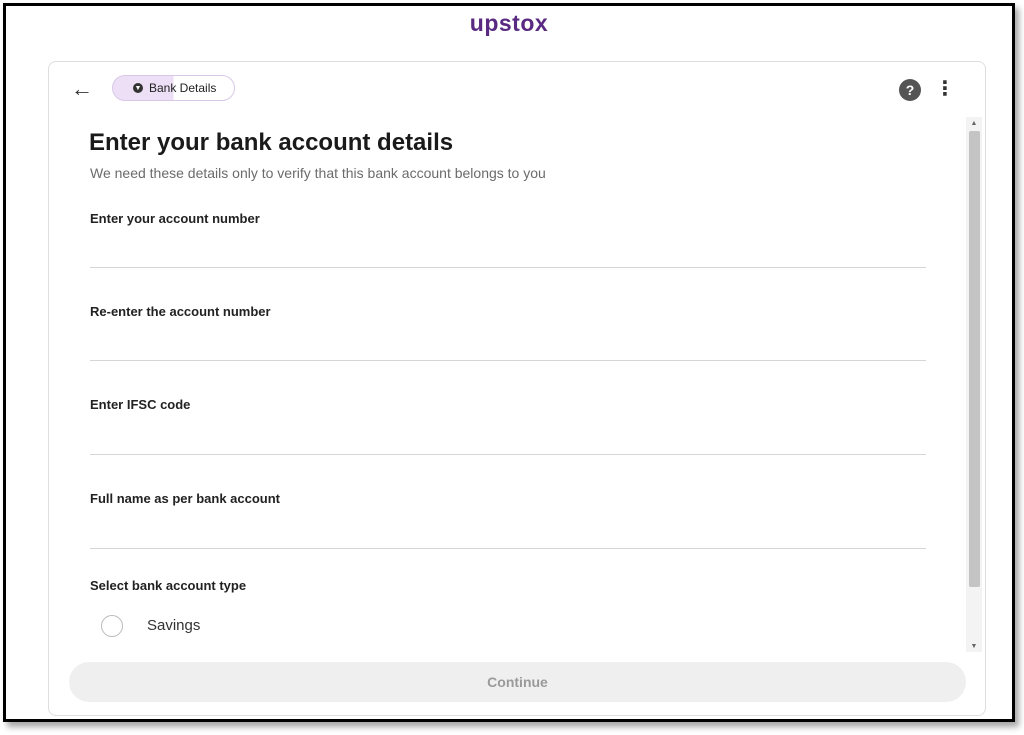 The height and width of the screenshot is (735, 1024). I want to click on full-name-label: Full name as per bank account, so click(185, 498).